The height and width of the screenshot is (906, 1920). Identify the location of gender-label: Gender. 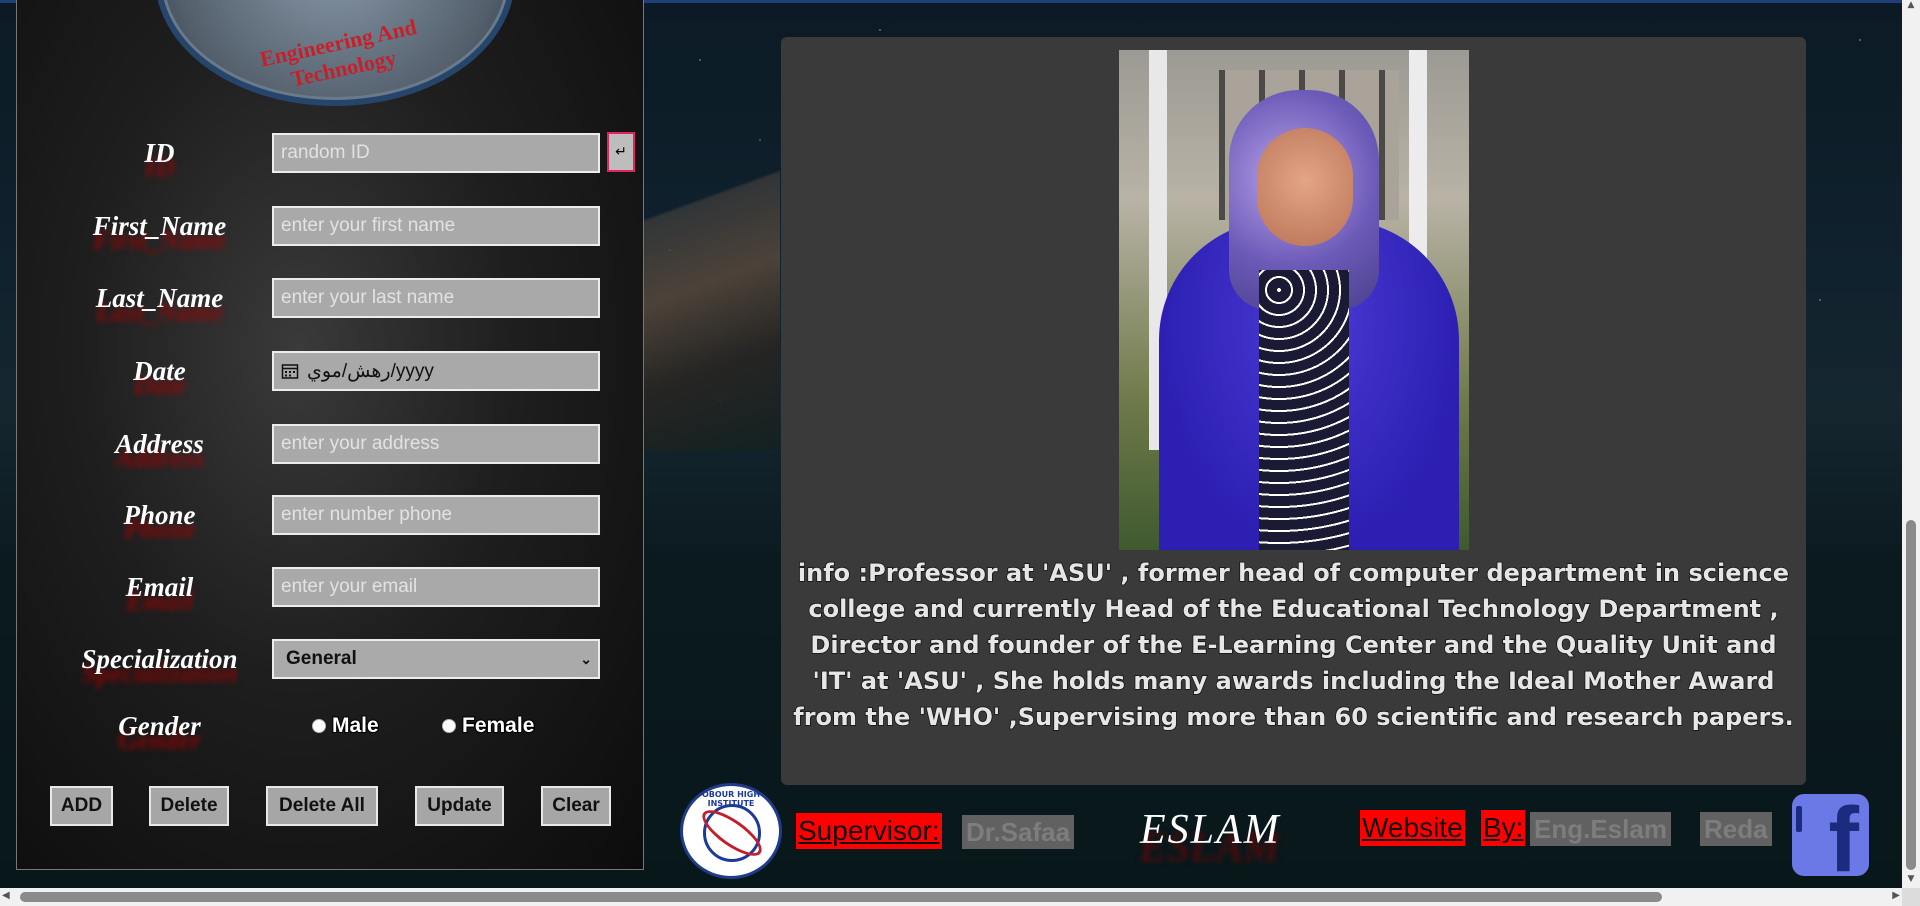
(159, 726).